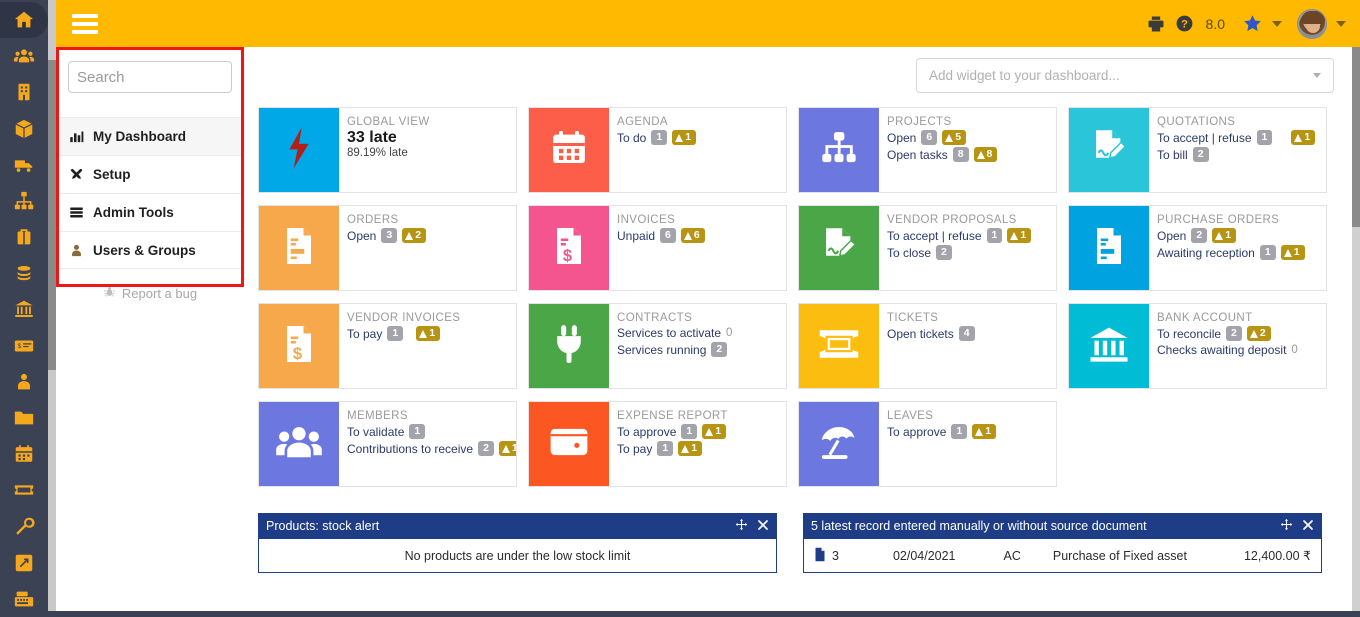  Describe the element at coordinates (1184, 23) in the screenshot. I see `help-circle-icon: ?` at that location.